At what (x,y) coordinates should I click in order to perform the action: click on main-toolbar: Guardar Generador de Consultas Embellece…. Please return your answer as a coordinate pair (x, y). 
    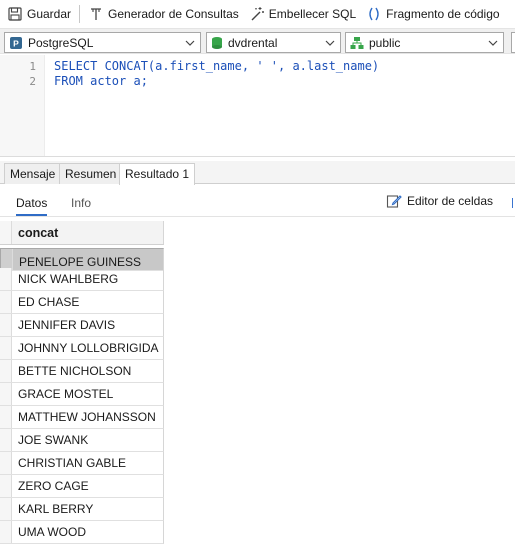
    Looking at the image, I should click on (257, 14).